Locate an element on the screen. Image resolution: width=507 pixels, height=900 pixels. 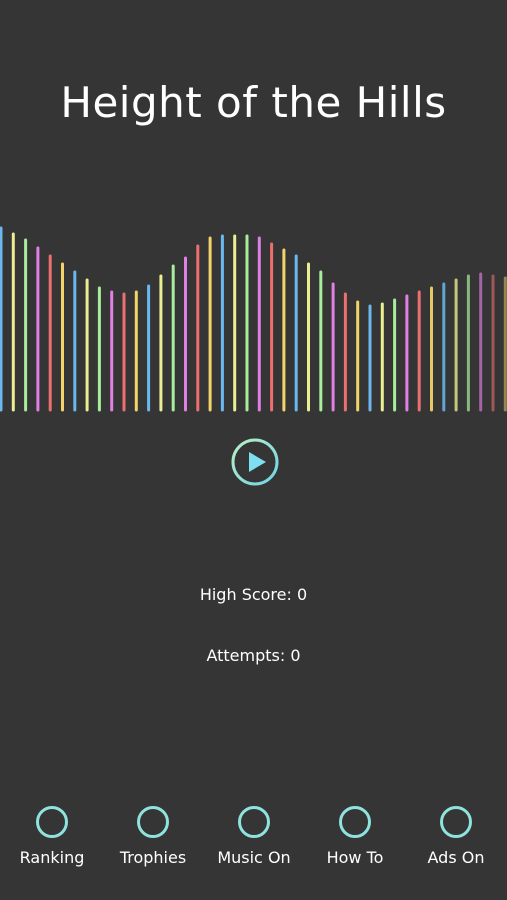
high-score-text: High Score: 0 is located at coordinates (253, 594).